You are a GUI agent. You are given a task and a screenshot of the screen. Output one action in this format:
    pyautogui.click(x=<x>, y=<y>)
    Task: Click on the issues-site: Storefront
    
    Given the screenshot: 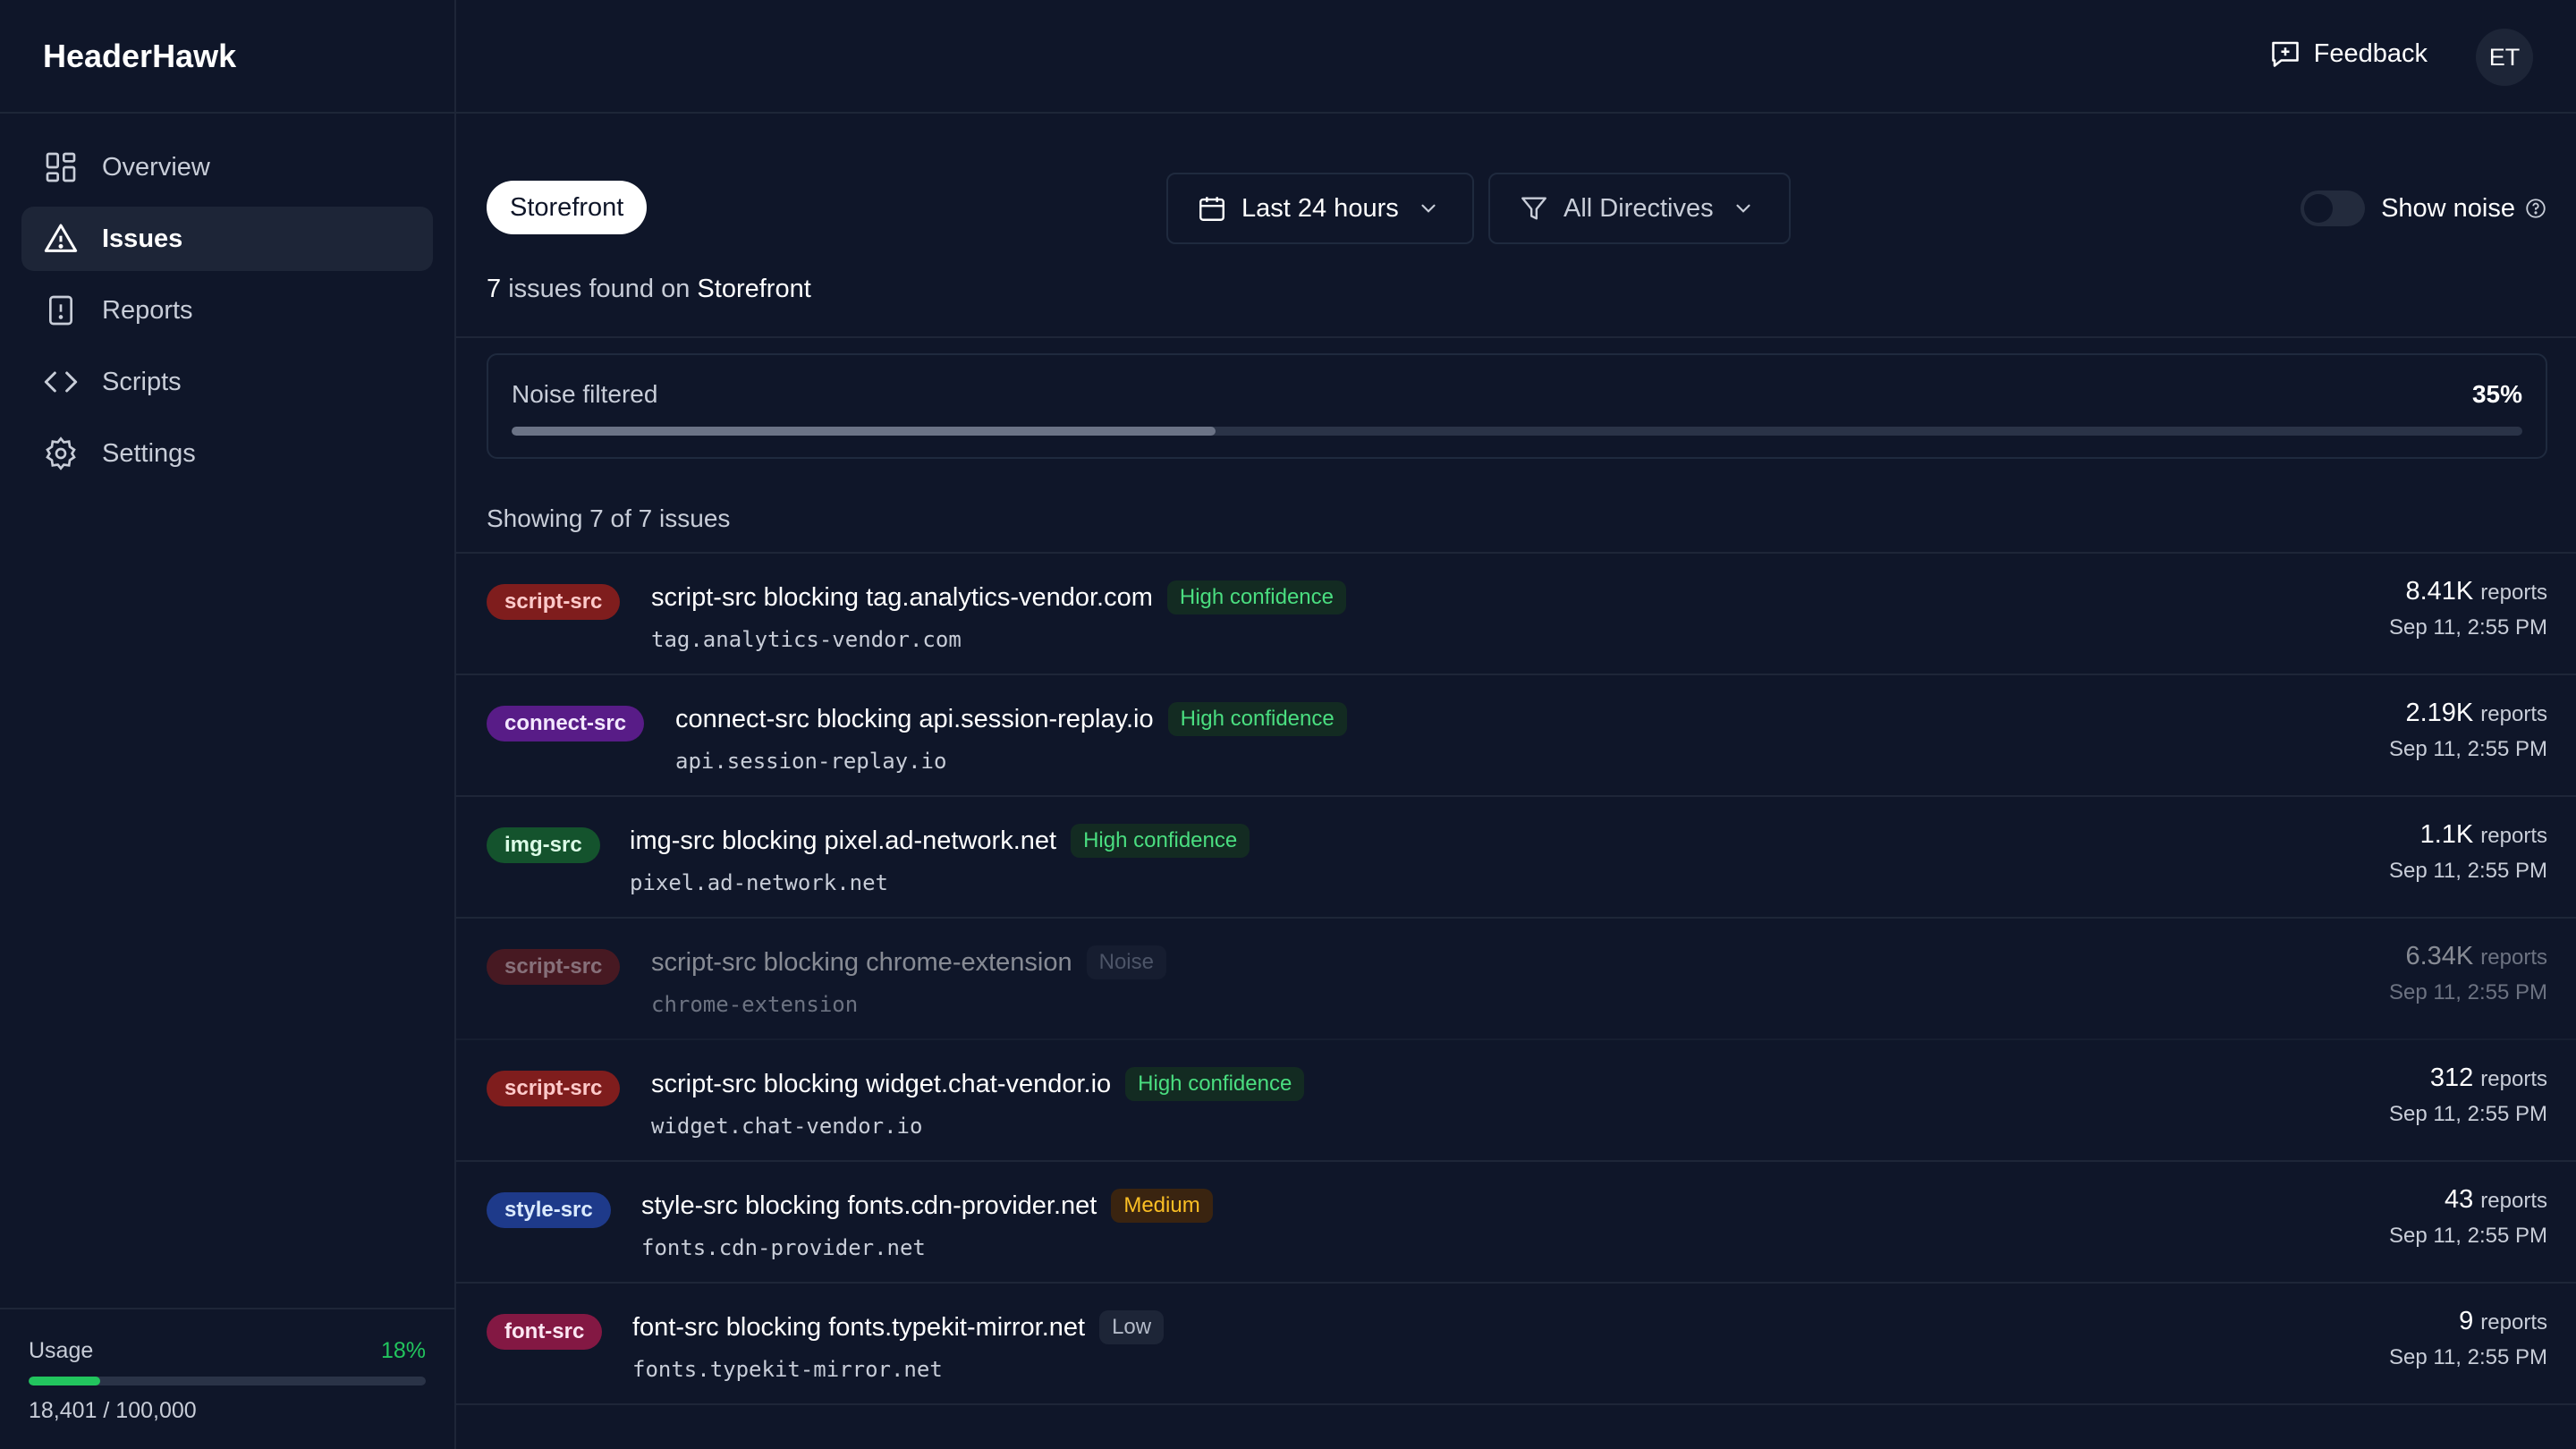 What is the action you would take?
    pyautogui.click(x=754, y=289)
    